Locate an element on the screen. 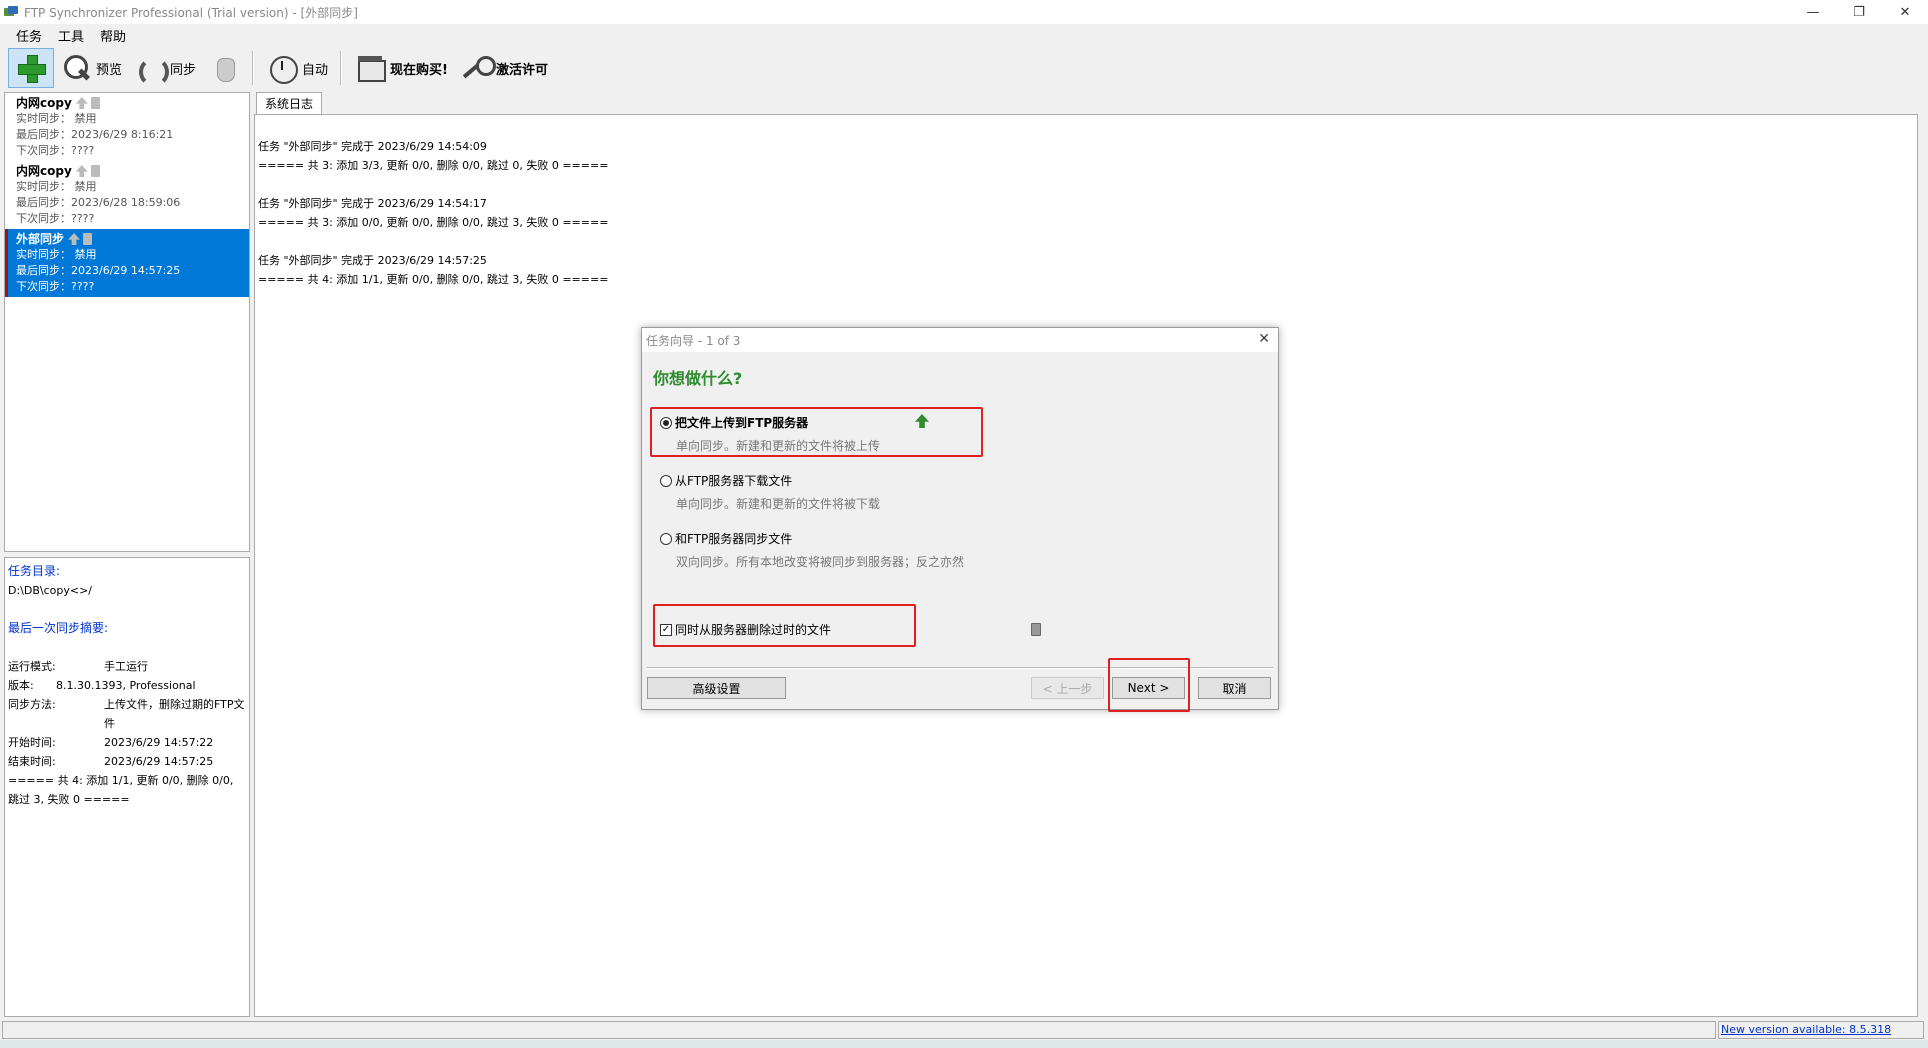 The height and width of the screenshot is (1048, 1928). info-row: 结束时间: 2023/6/29 14:57:25 is located at coordinates (127, 761).